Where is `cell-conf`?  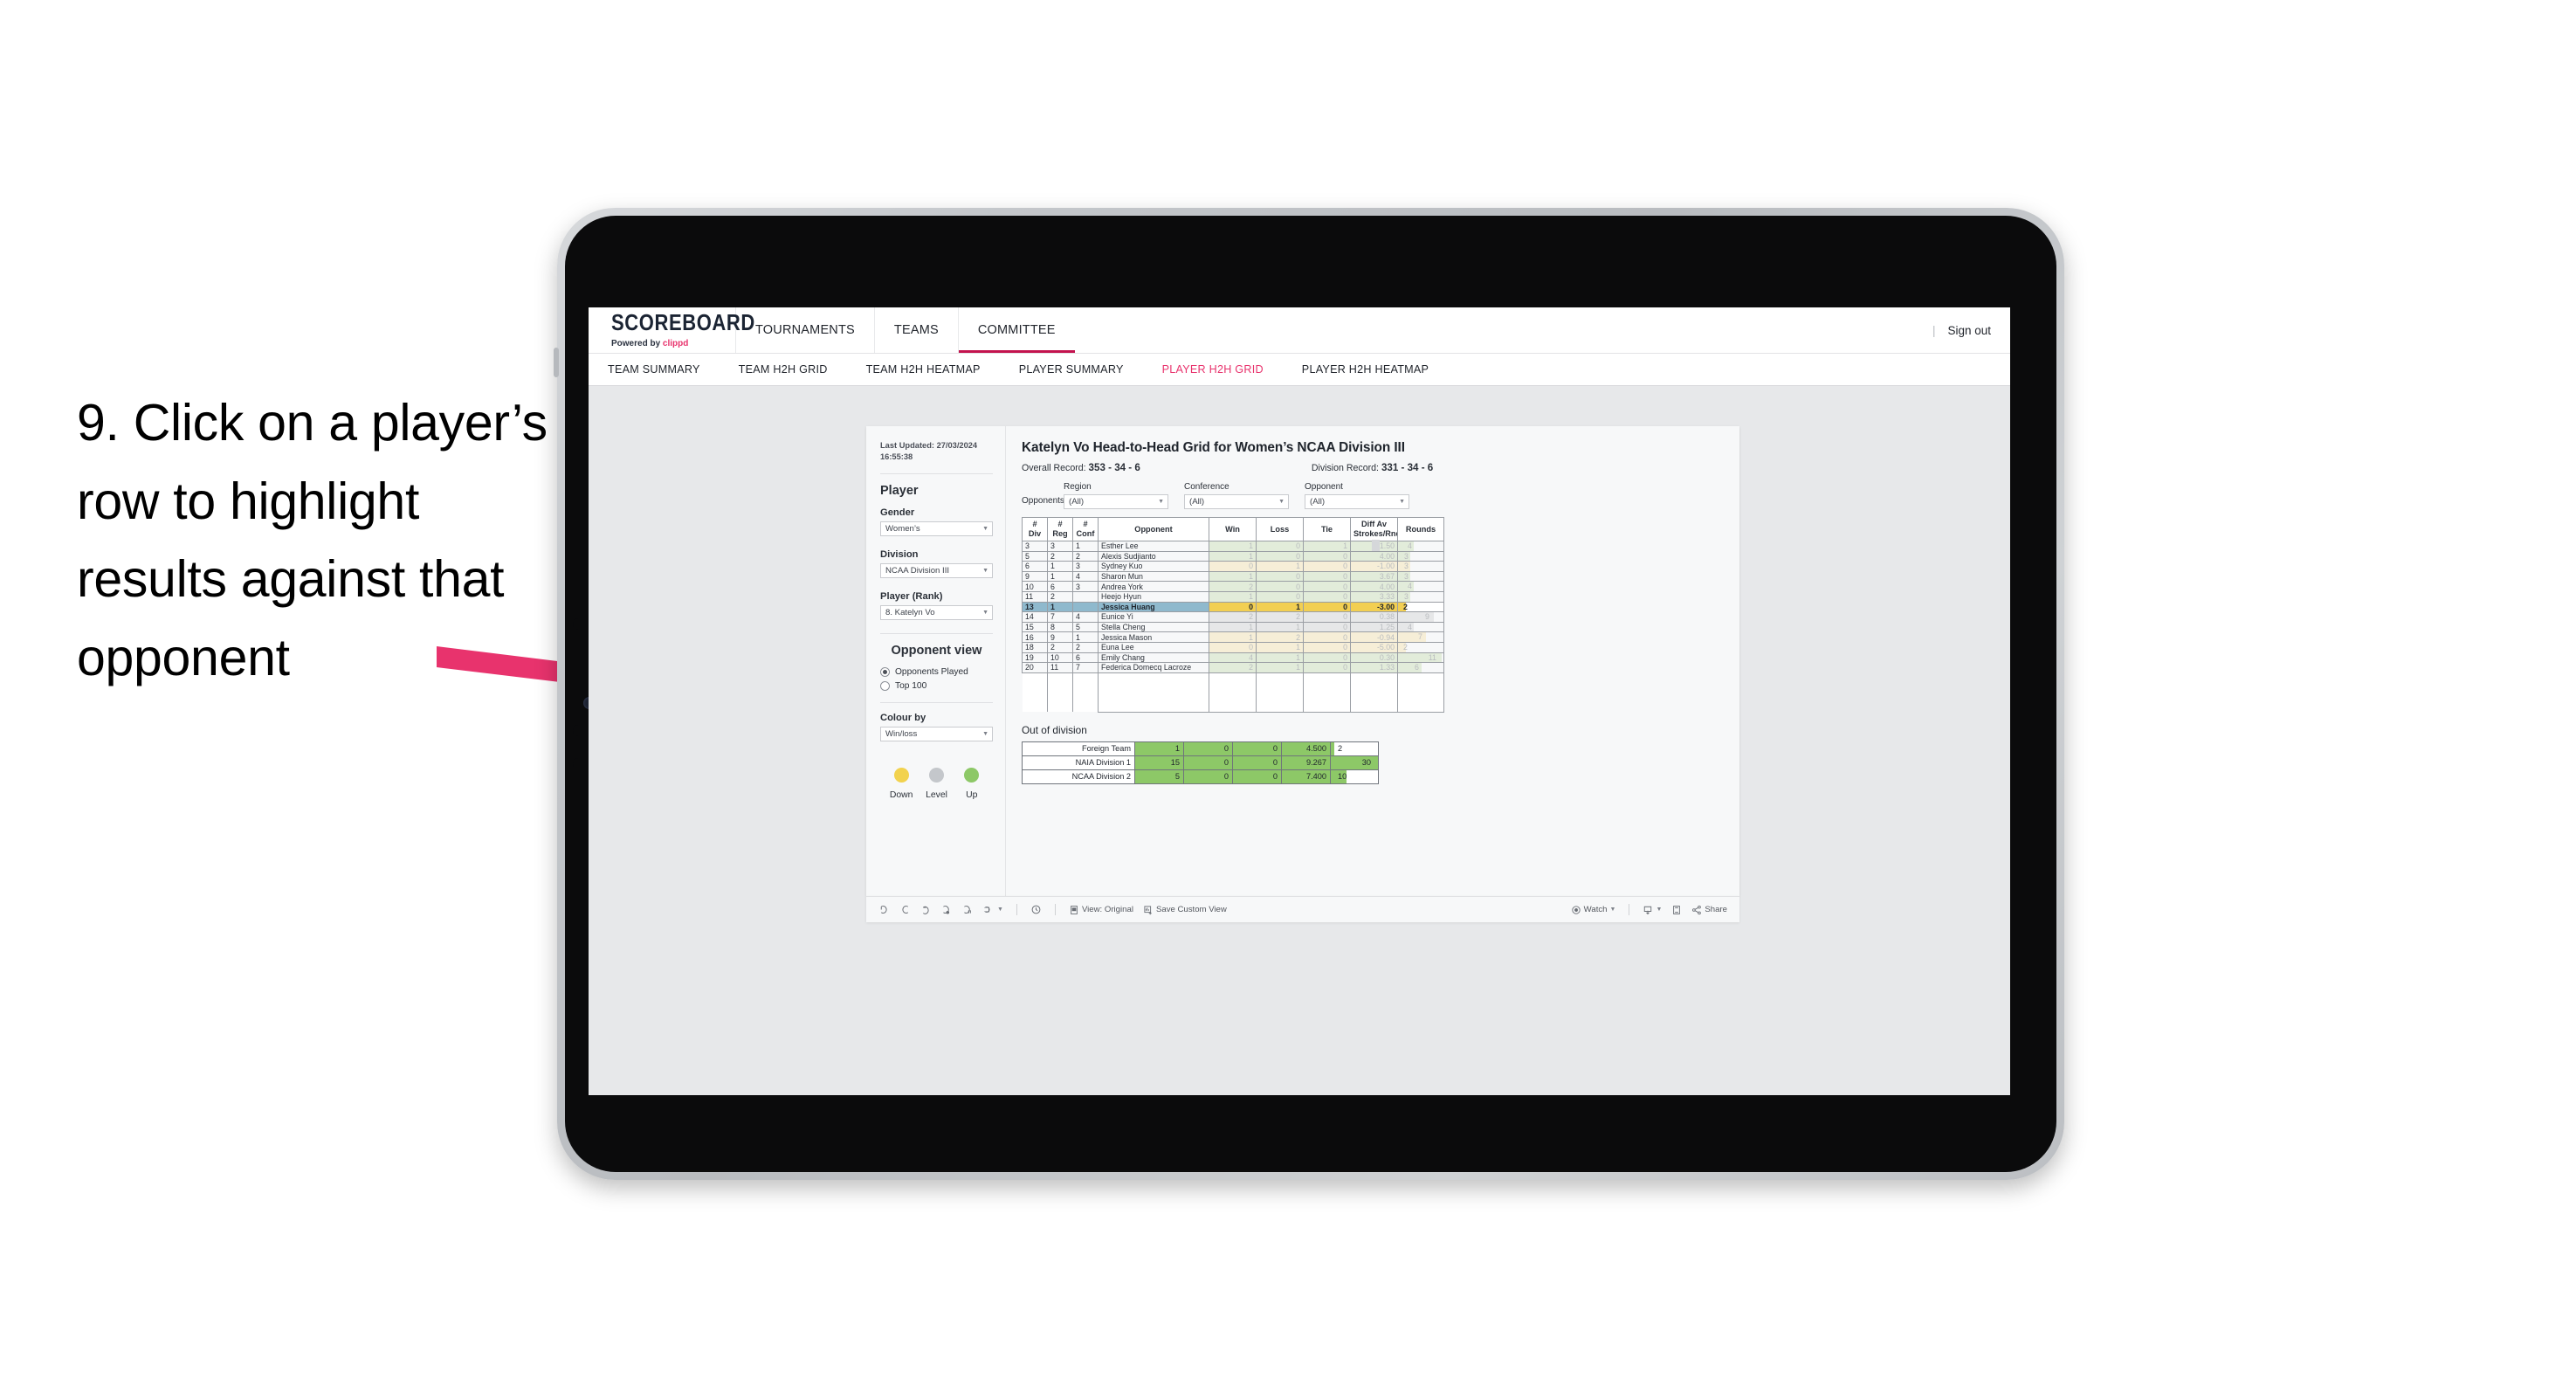
cell-conf is located at coordinates (1085, 596).